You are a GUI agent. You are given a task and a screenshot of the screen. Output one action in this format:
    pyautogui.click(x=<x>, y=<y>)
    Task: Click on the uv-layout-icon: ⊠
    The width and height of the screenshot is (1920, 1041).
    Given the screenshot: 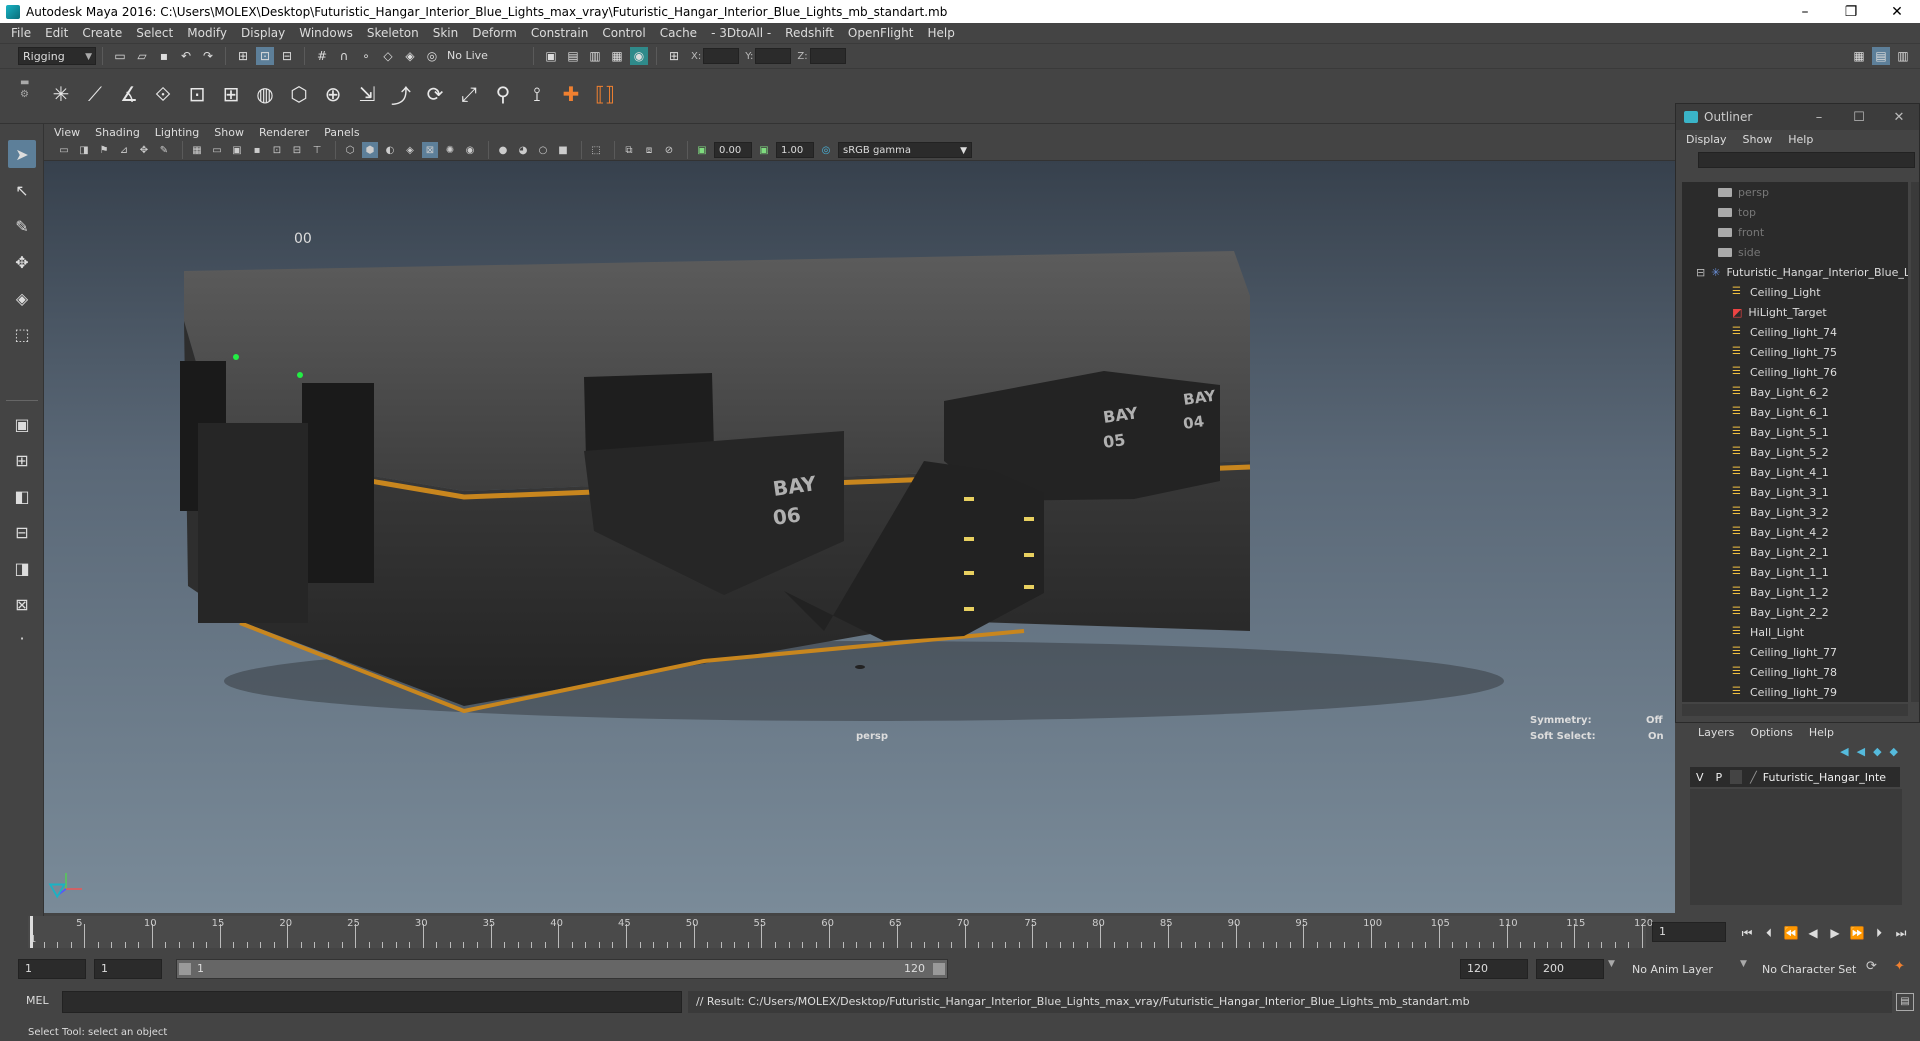 What is the action you would take?
    pyautogui.click(x=22, y=604)
    